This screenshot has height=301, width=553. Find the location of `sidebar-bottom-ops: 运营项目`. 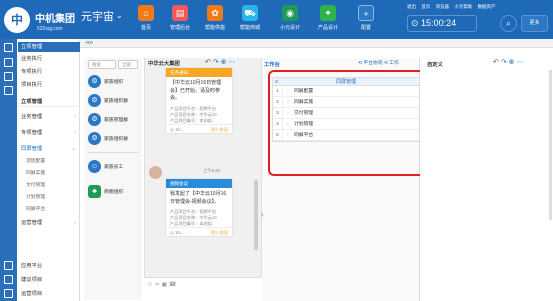

sidebar-bottom-ops: 运营项目 is located at coordinates (49, 294).